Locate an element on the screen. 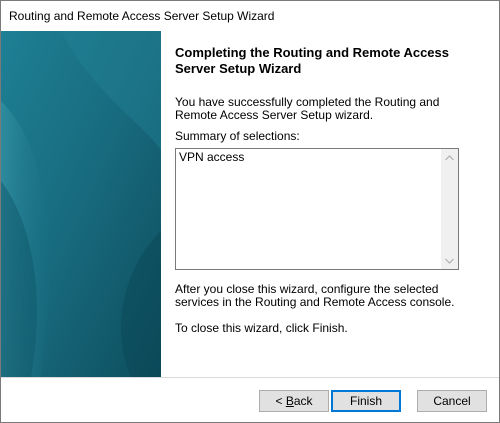 The height and width of the screenshot is (423, 500). chevron-down-icon is located at coordinates (449, 260).